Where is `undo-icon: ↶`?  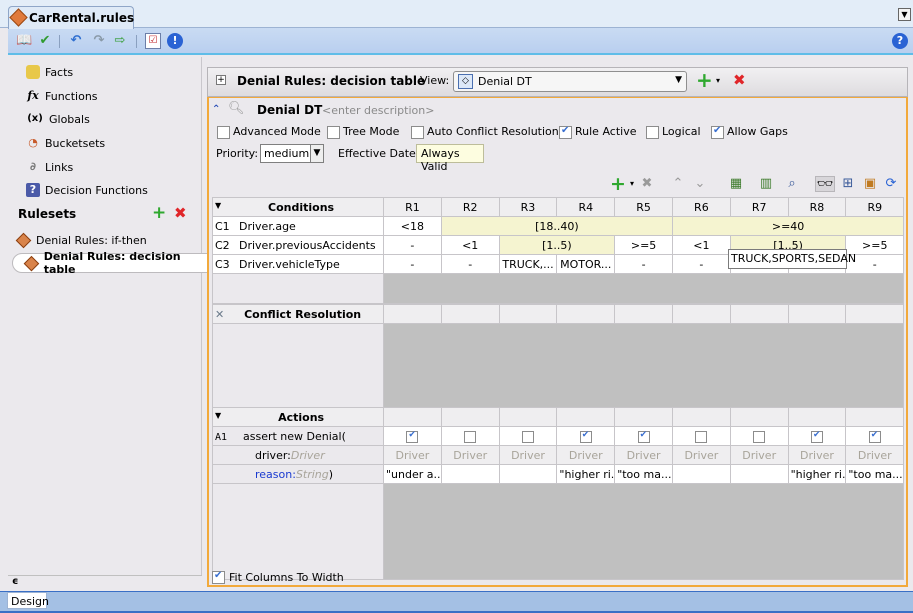
undo-icon: ↶ is located at coordinates (76, 41).